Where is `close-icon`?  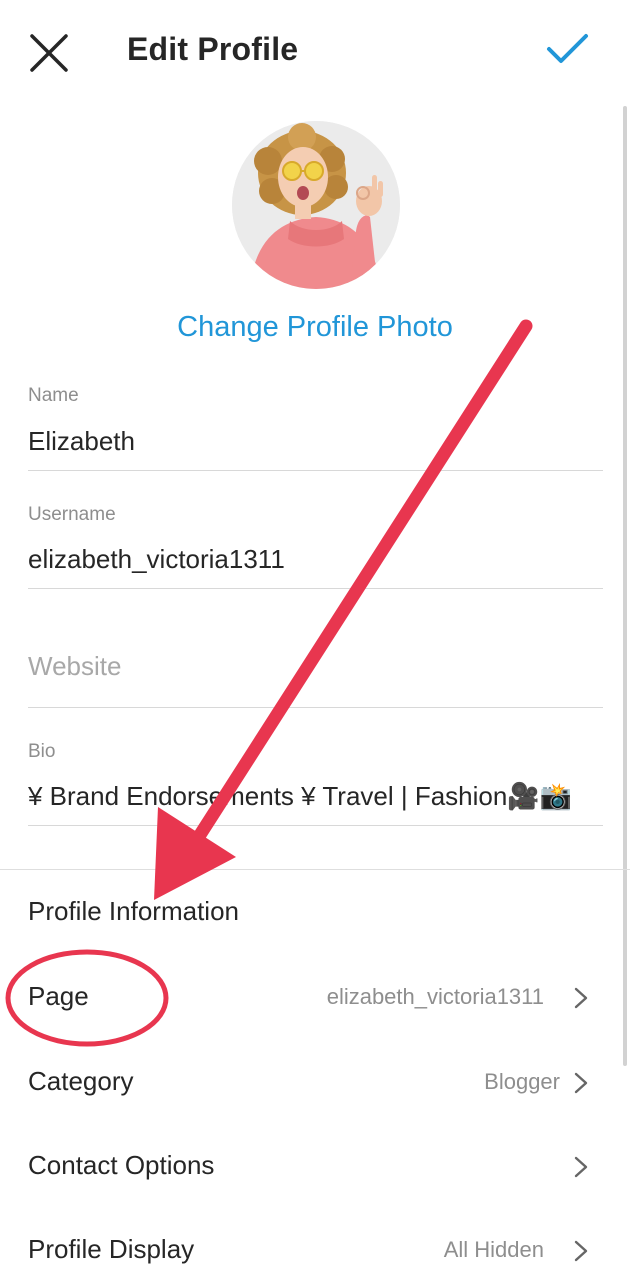
close-icon is located at coordinates (49, 53).